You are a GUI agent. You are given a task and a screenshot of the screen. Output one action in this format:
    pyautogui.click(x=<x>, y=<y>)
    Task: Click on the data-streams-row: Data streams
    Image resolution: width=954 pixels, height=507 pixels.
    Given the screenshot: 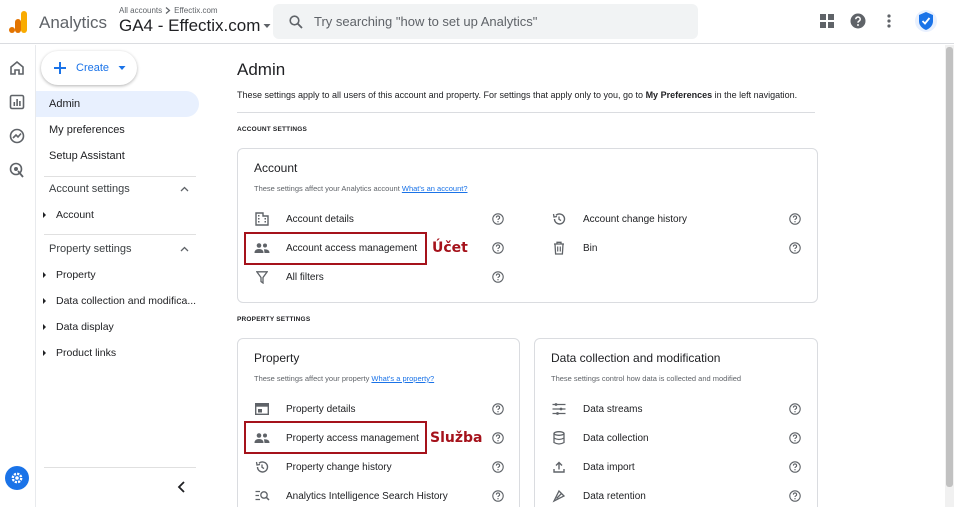 What is the action you would take?
    pyautogui.click(x=660, y=409)
    